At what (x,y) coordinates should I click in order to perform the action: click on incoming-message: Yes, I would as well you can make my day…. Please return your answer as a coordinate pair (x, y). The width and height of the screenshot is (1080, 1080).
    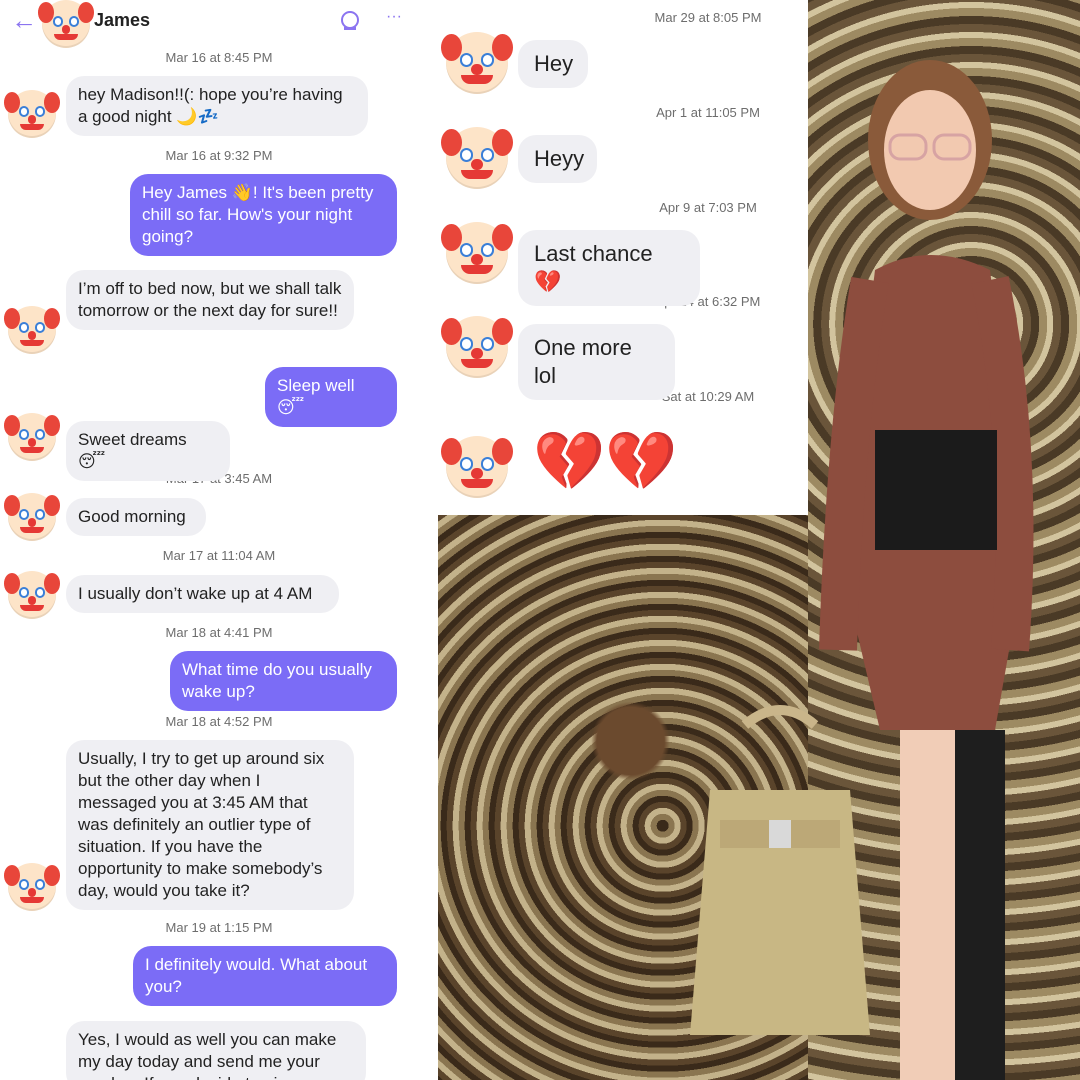
    Looking at the image, I should click on (216, 1050).